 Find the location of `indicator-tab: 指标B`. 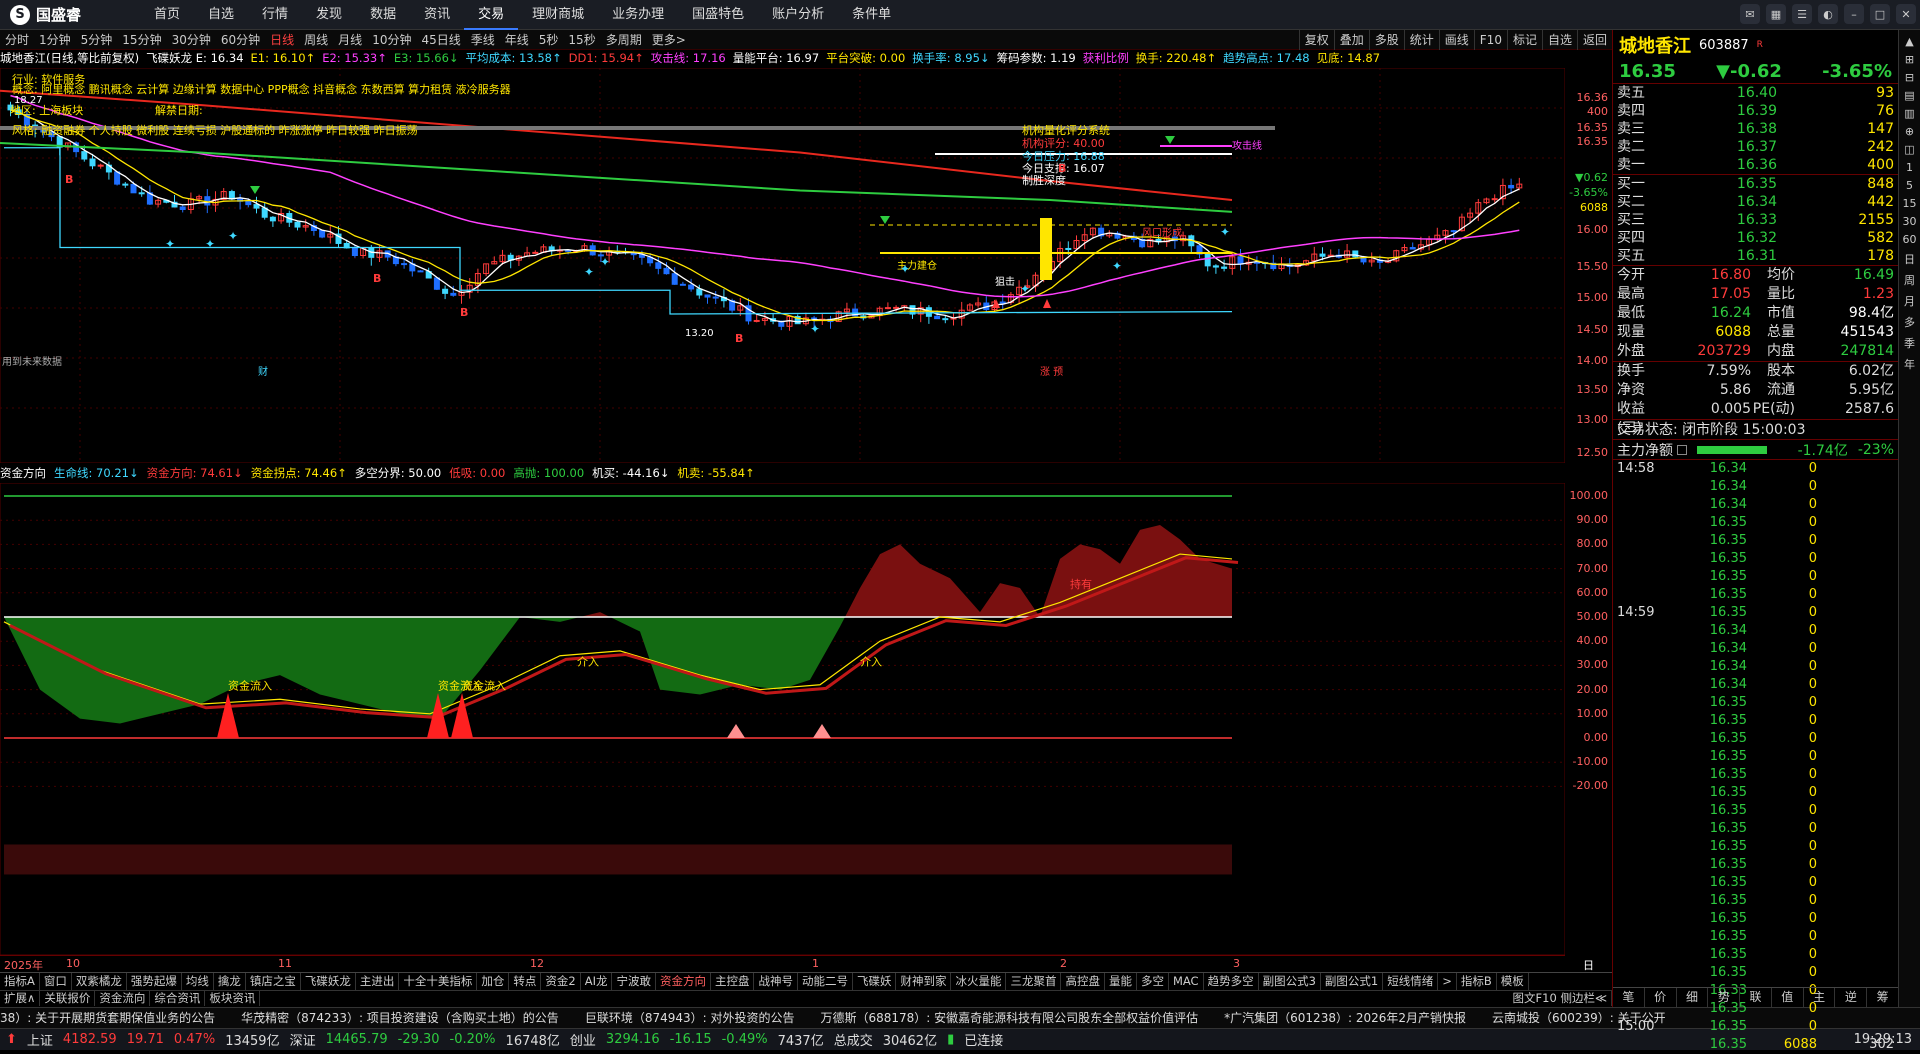

indicator-tab: 指标B is located at coordinates (1477, 981).